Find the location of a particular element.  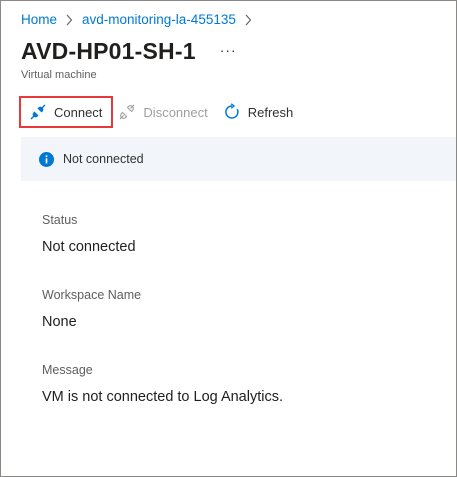

info-banner-text: Not connected is located at coordinates (103, 159).